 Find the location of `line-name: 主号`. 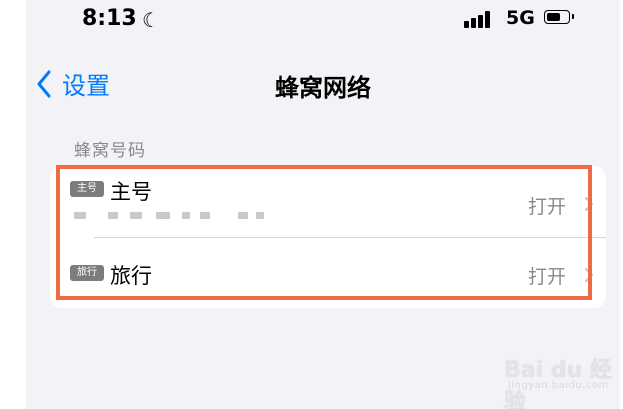

line-name: 主号 is located at coordinates (131, 192).